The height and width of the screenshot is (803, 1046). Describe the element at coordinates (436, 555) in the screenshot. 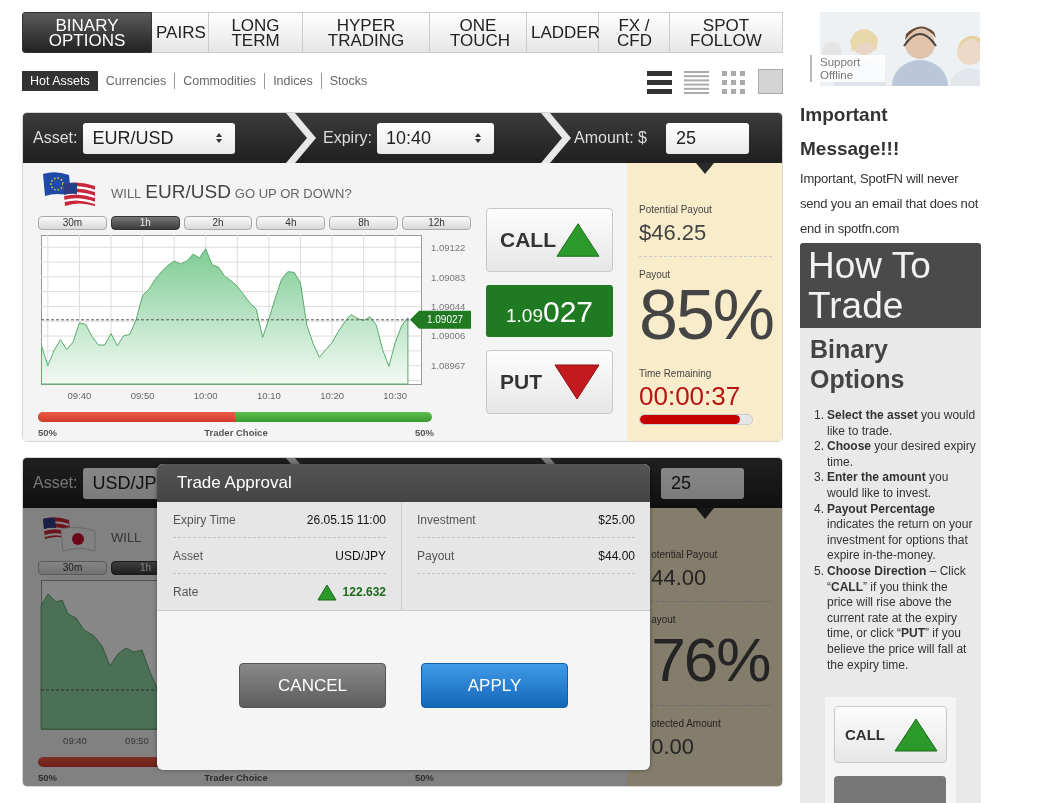

I see `detail-label: Payout` at that location.